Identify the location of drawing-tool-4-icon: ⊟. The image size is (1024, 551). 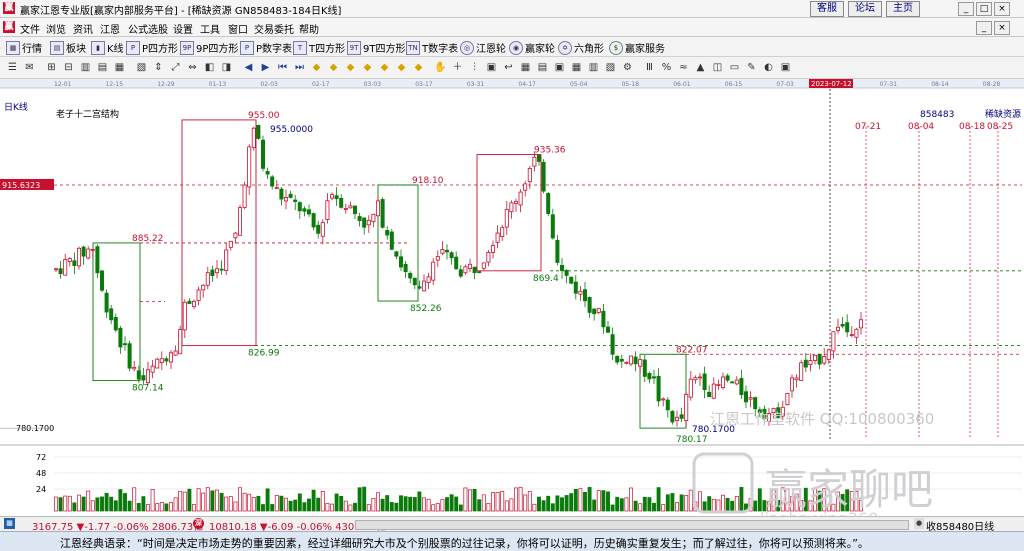
(68, 67).